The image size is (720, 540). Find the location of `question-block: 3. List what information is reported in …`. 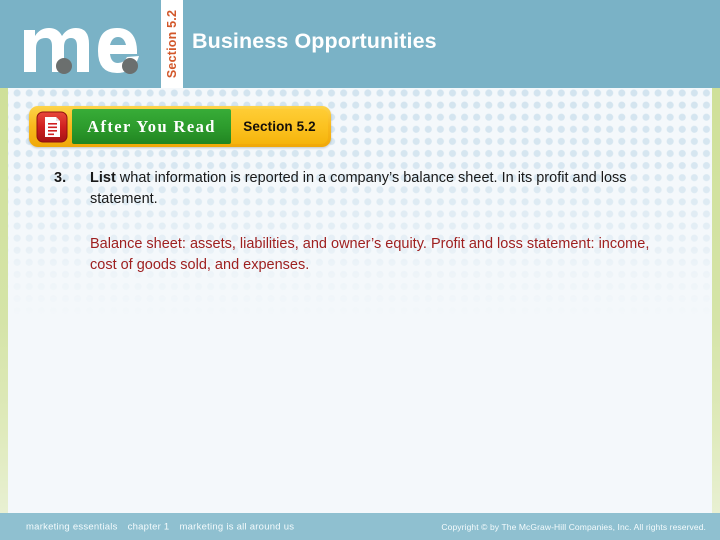

question-block: 3. List what information is reported in … is located at coordinates (354, 189).